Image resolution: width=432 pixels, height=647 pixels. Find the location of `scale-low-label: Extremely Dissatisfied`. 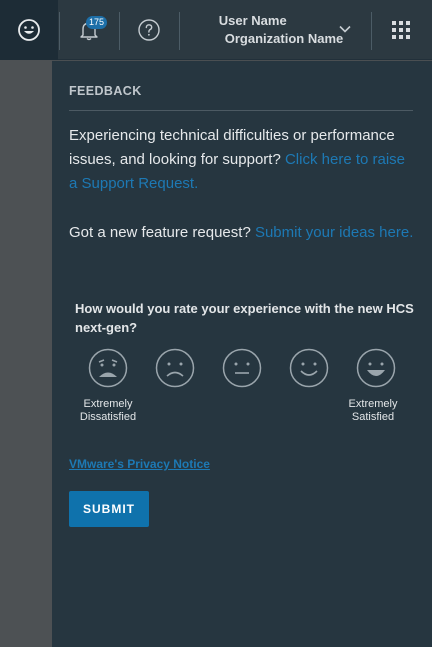

scale-low-label: Extremely Dissatisfied is located at coordinates (108, 410).